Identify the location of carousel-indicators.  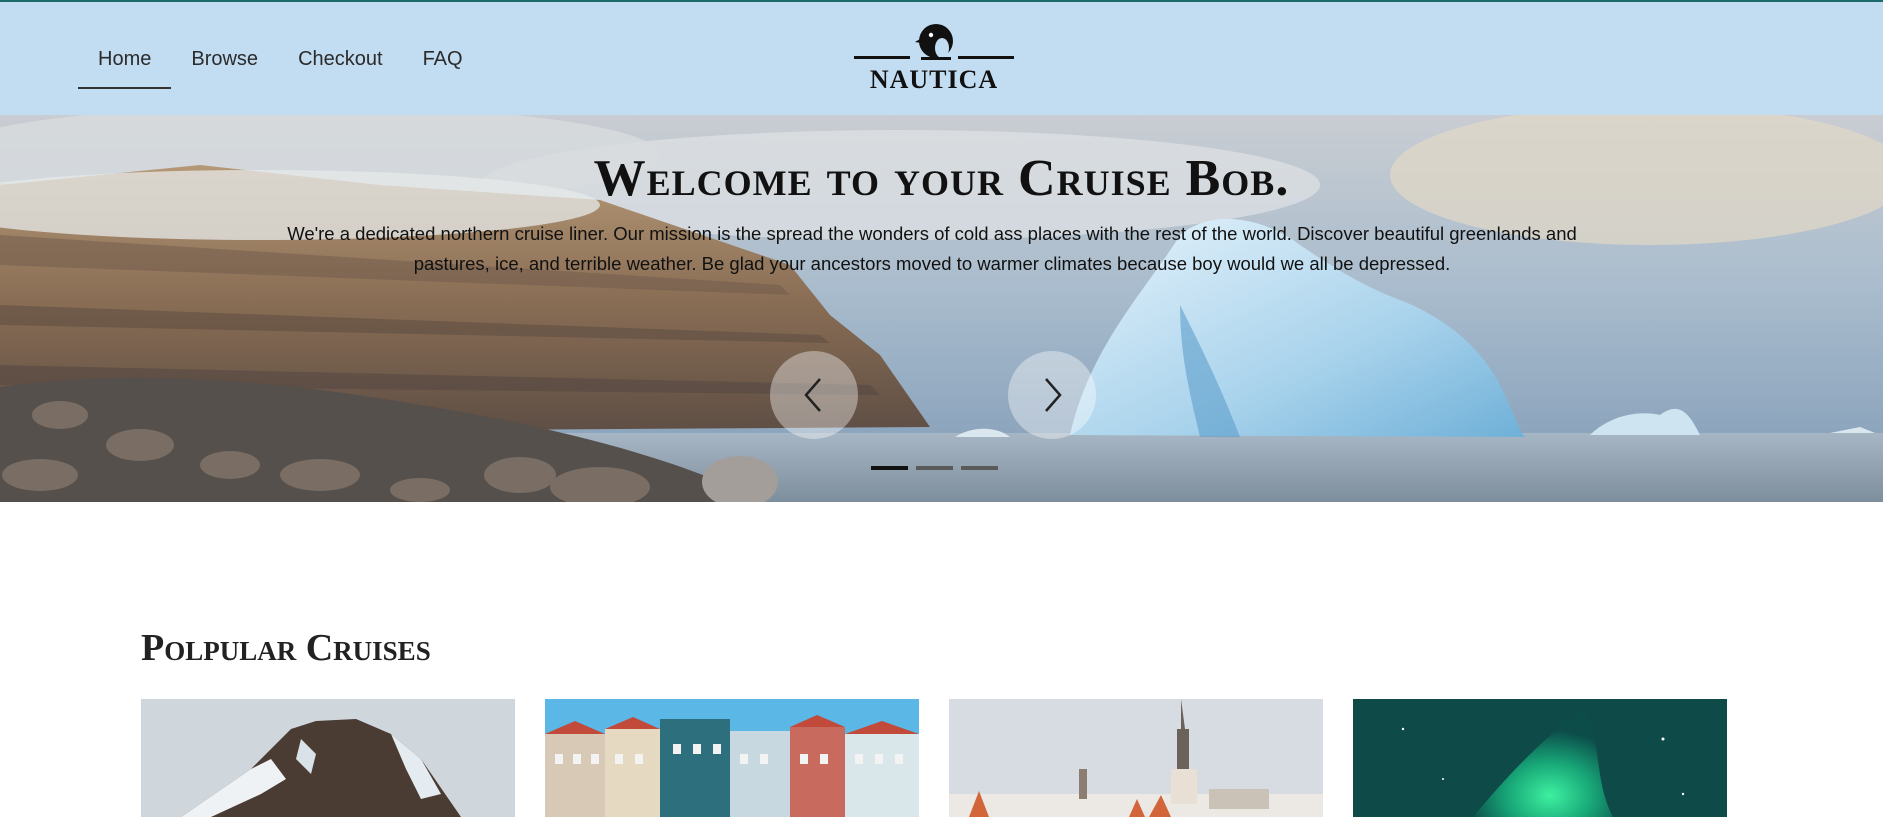
(934, 468).